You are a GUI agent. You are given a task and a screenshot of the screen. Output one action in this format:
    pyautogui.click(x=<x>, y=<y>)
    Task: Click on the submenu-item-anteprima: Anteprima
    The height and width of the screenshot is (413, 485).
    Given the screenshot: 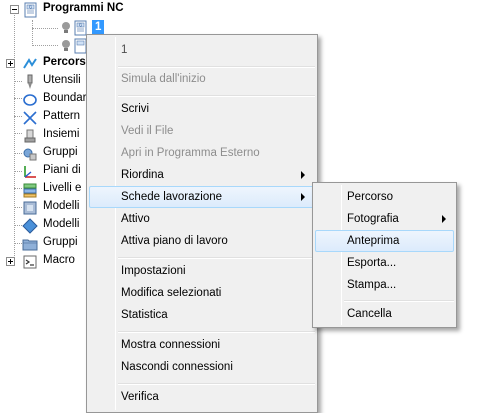 What is the action you would take?
    pyautogui.click(x=384, y=241)
    